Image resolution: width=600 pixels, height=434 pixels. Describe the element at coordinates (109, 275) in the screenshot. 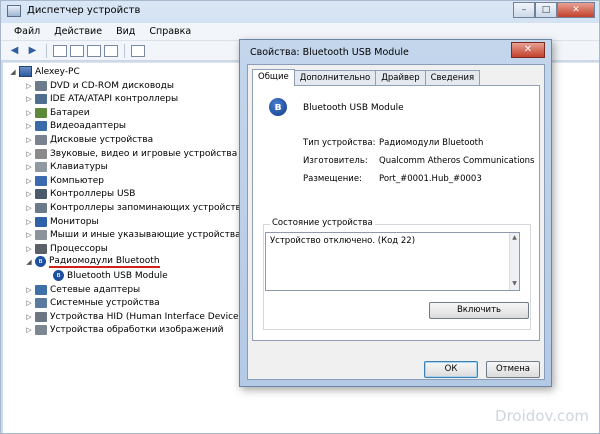

I see `tree-item-bluetooth-usb-module: ʙ Bluetooth USB Module` at that location.